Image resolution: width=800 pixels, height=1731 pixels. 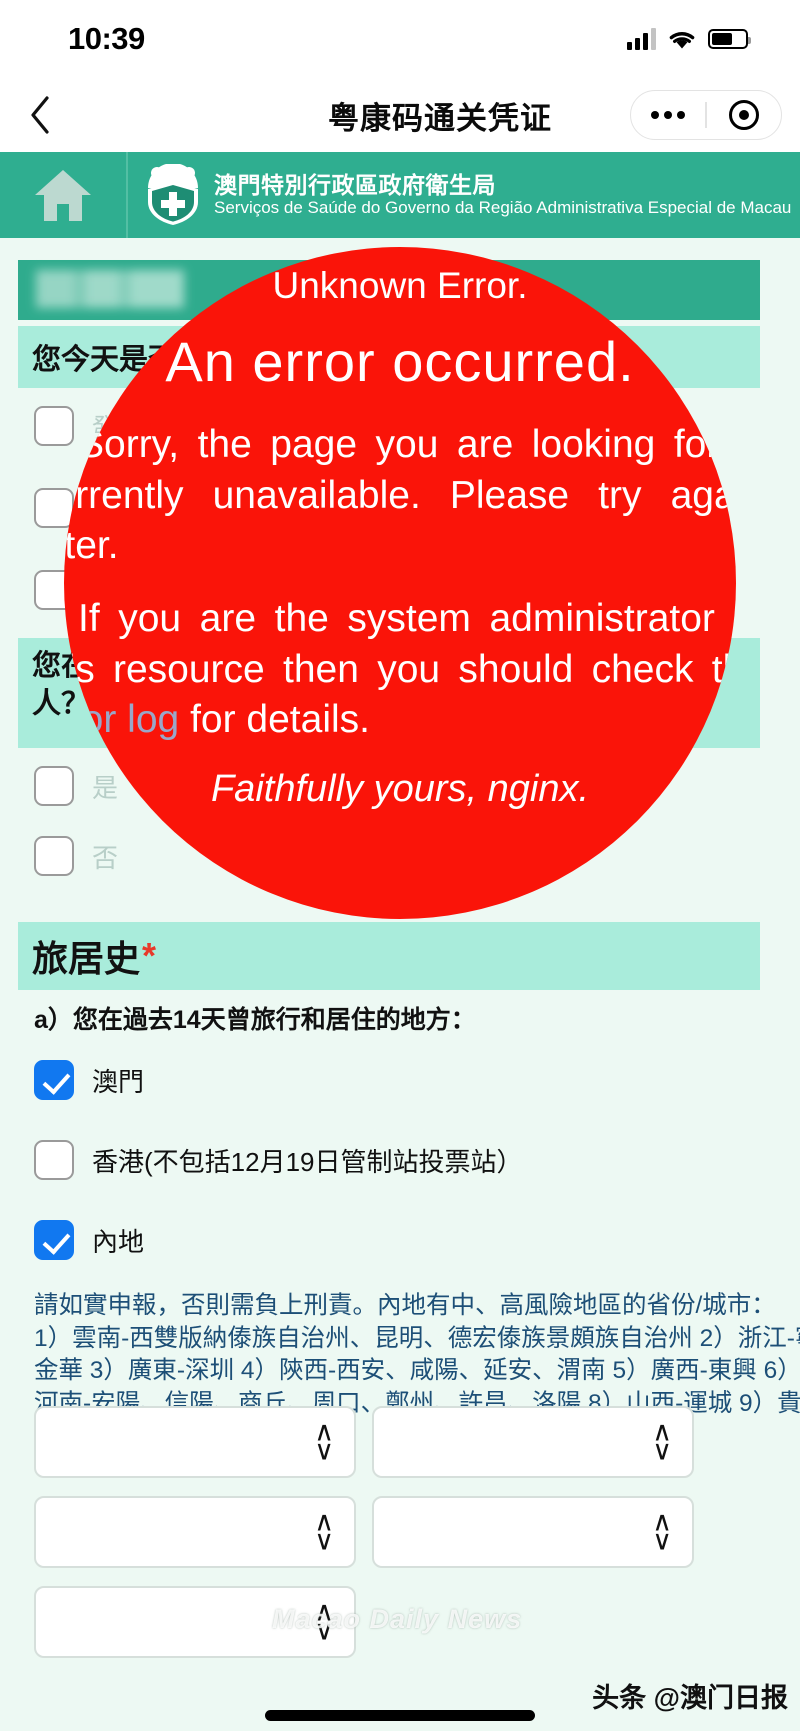 What do you see at coordinates (89, 1240) in the screenshot?
I see `travel-option-mainland: 內地` at bounding box center [89, 1240].